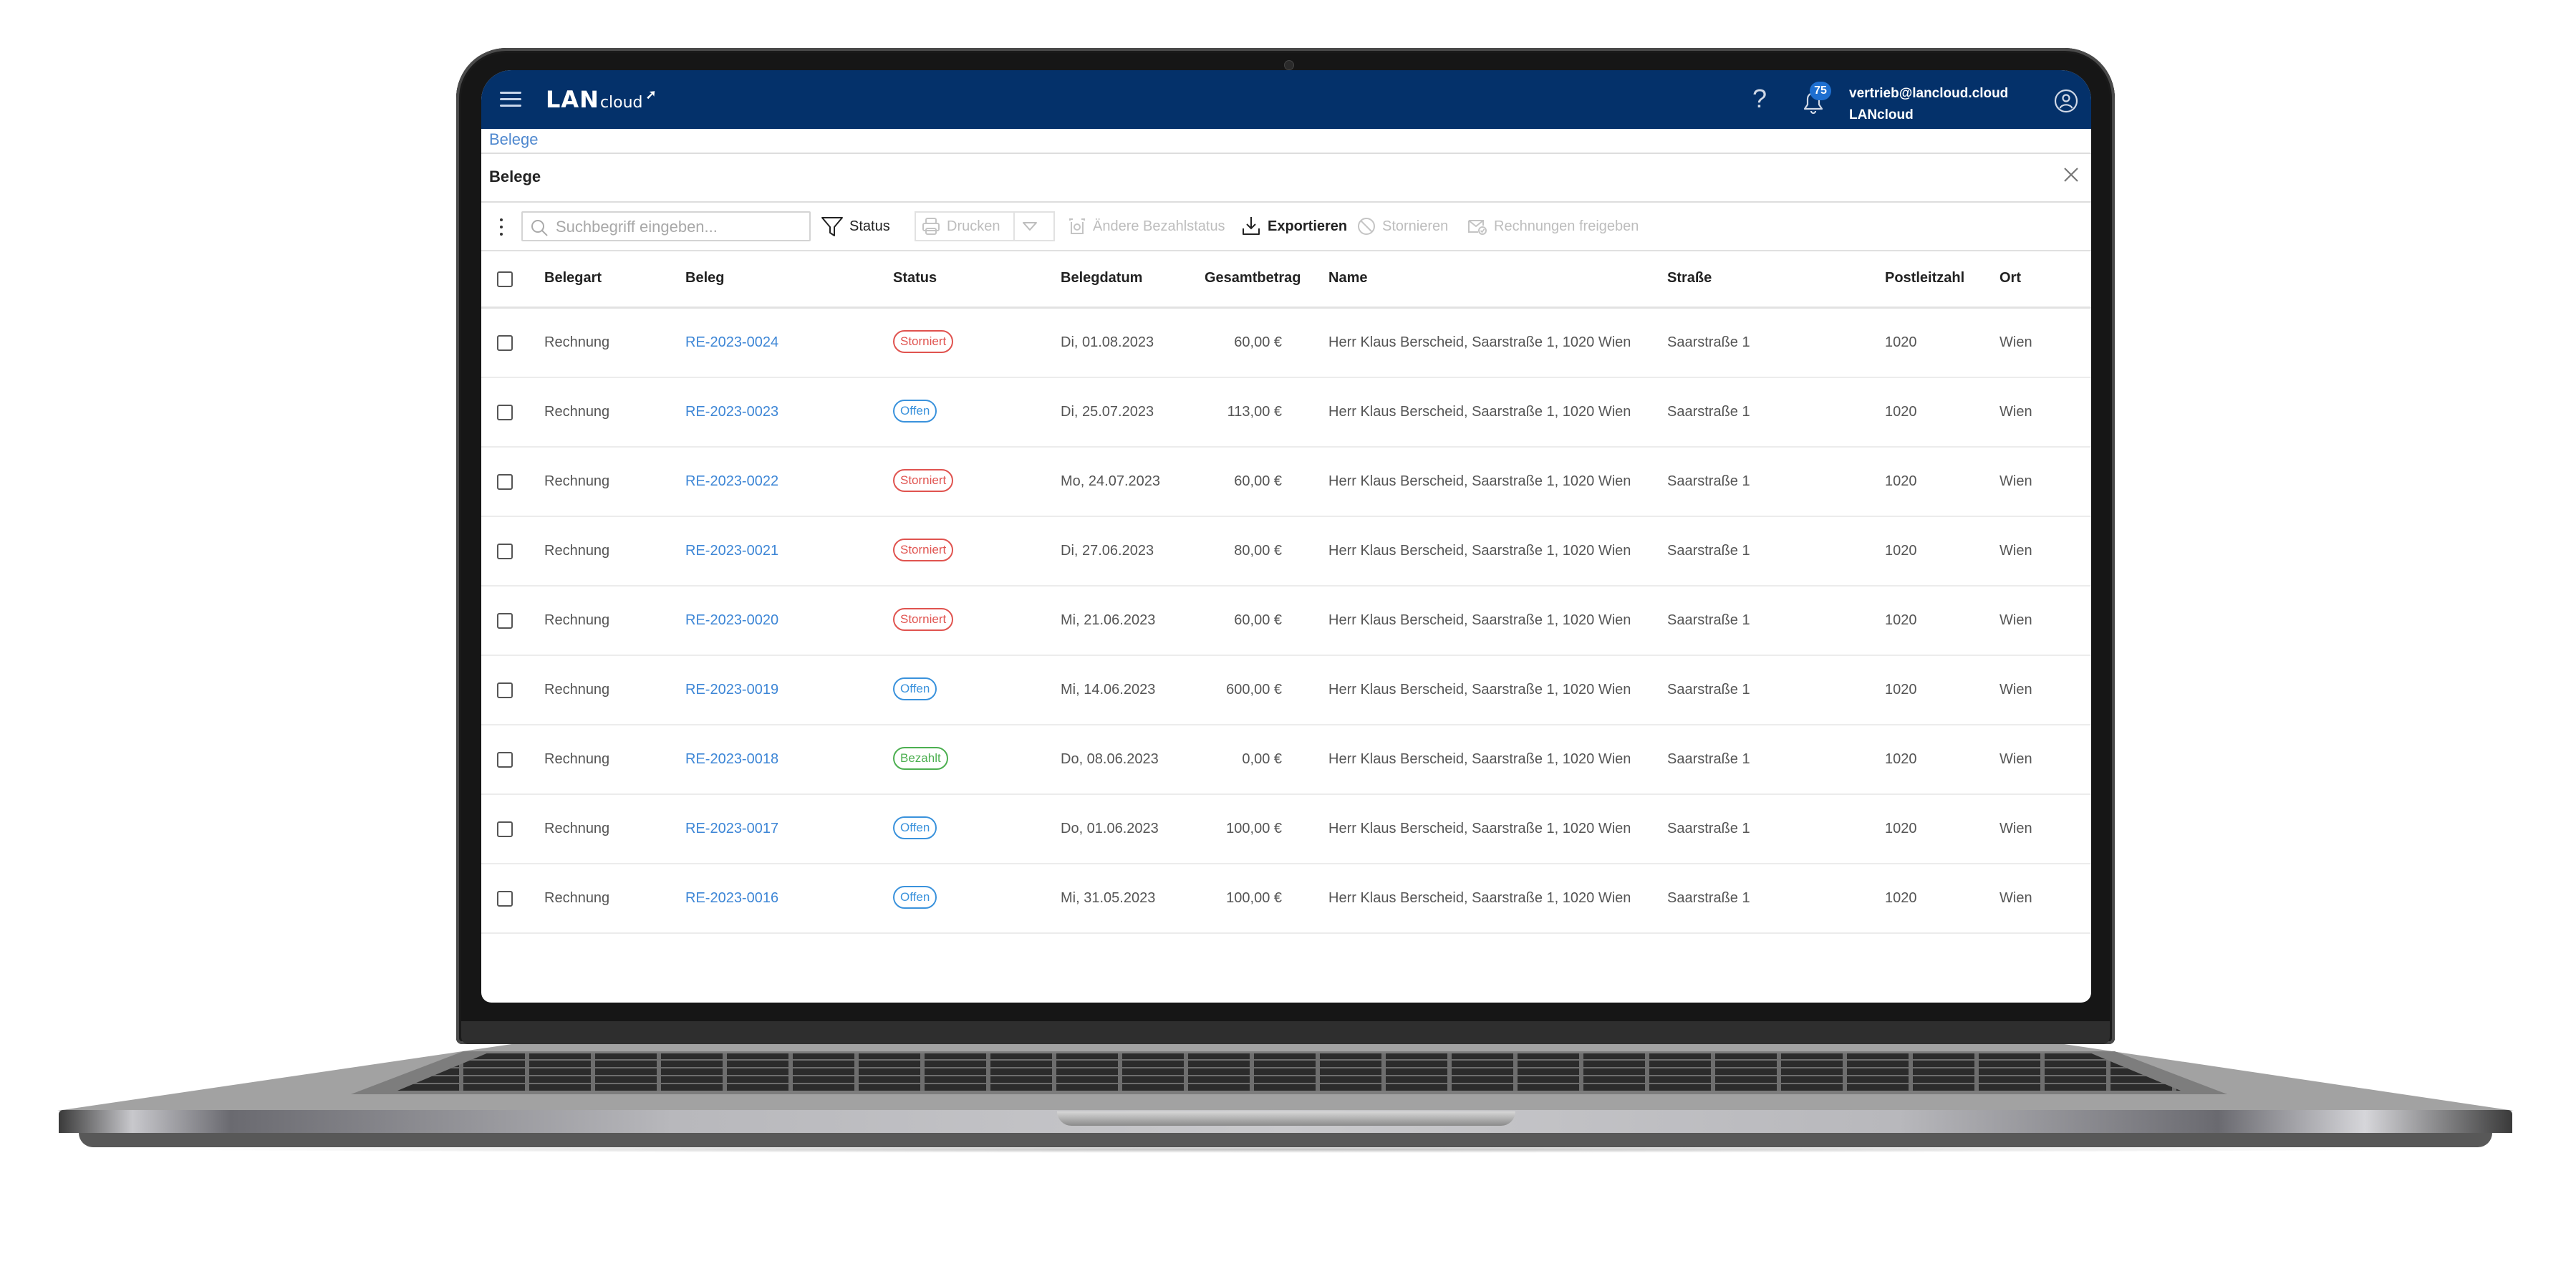 This screenshot has width=2576, height=1274. I want to click on invoice-link: RE-2023-0018, so click(731, 759).